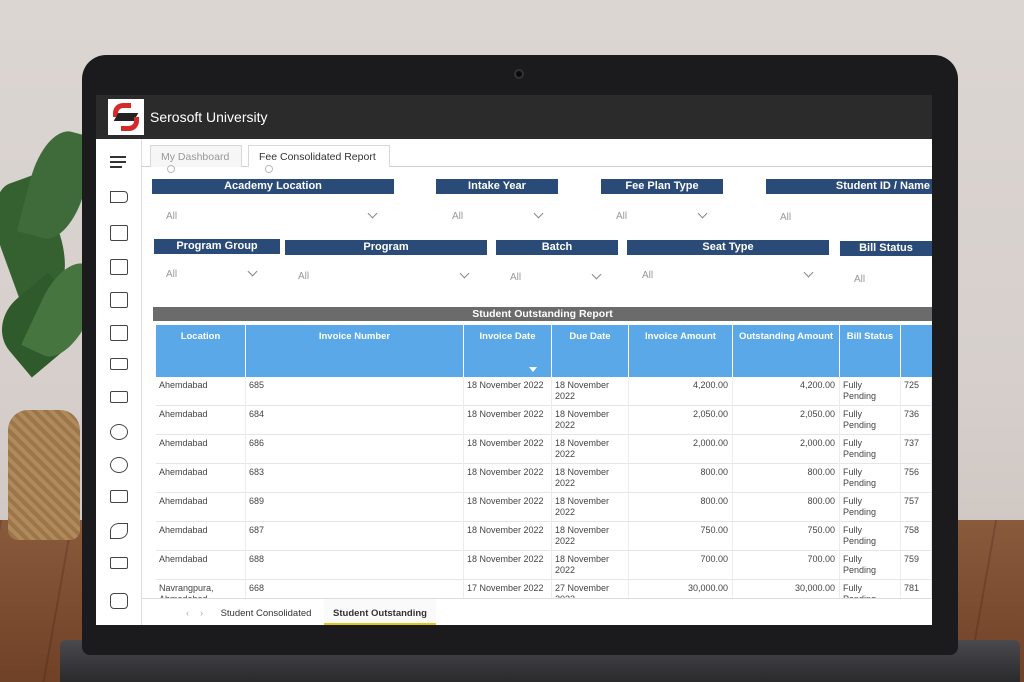 The image size is (1024, 682). Describe the element at coordinates (662, 216) in the screenshot. I see `fee-plan-type-select: All` at that location.